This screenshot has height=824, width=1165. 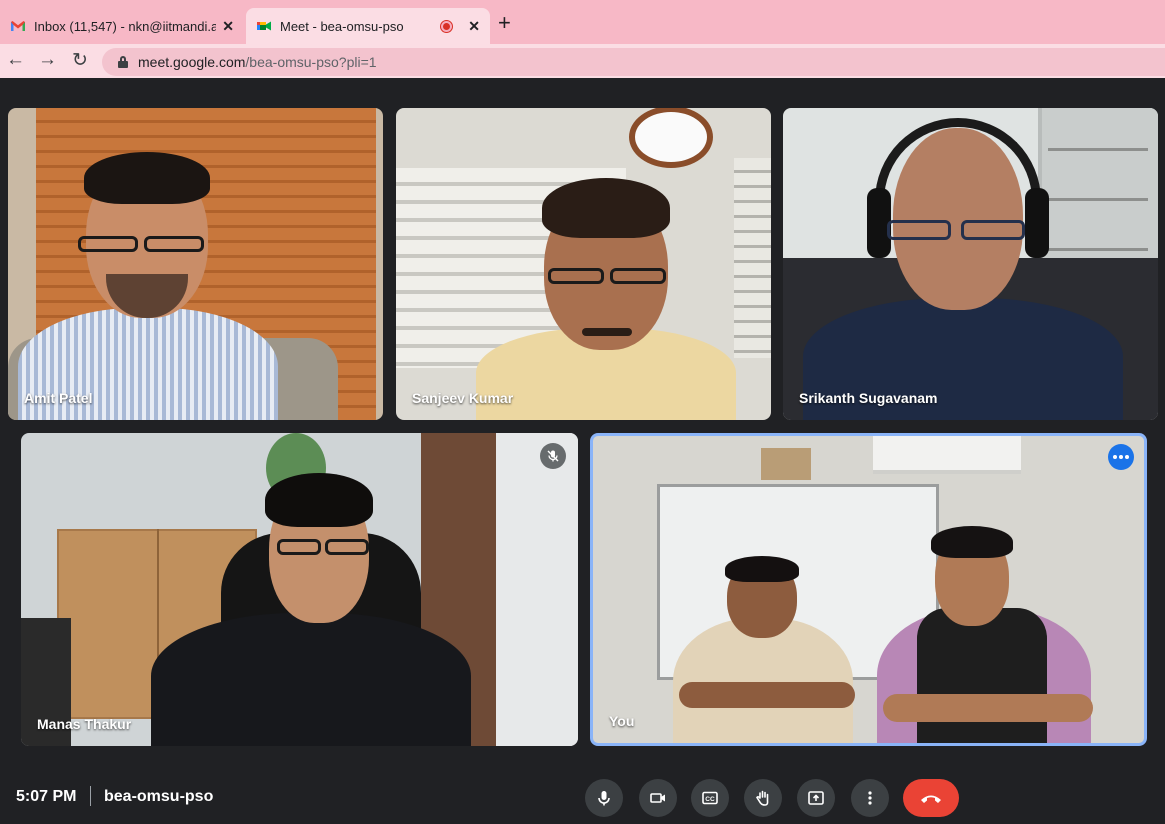 I want to click on mic-icon, so click(x=604, y=798).